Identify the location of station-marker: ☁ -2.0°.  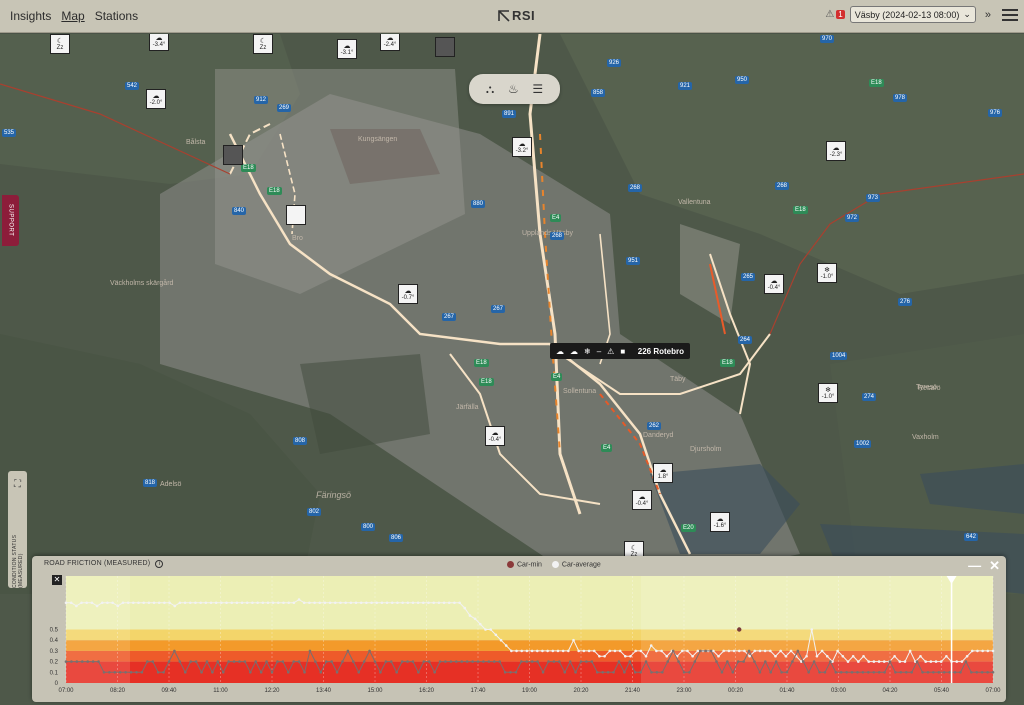
(156, 99).